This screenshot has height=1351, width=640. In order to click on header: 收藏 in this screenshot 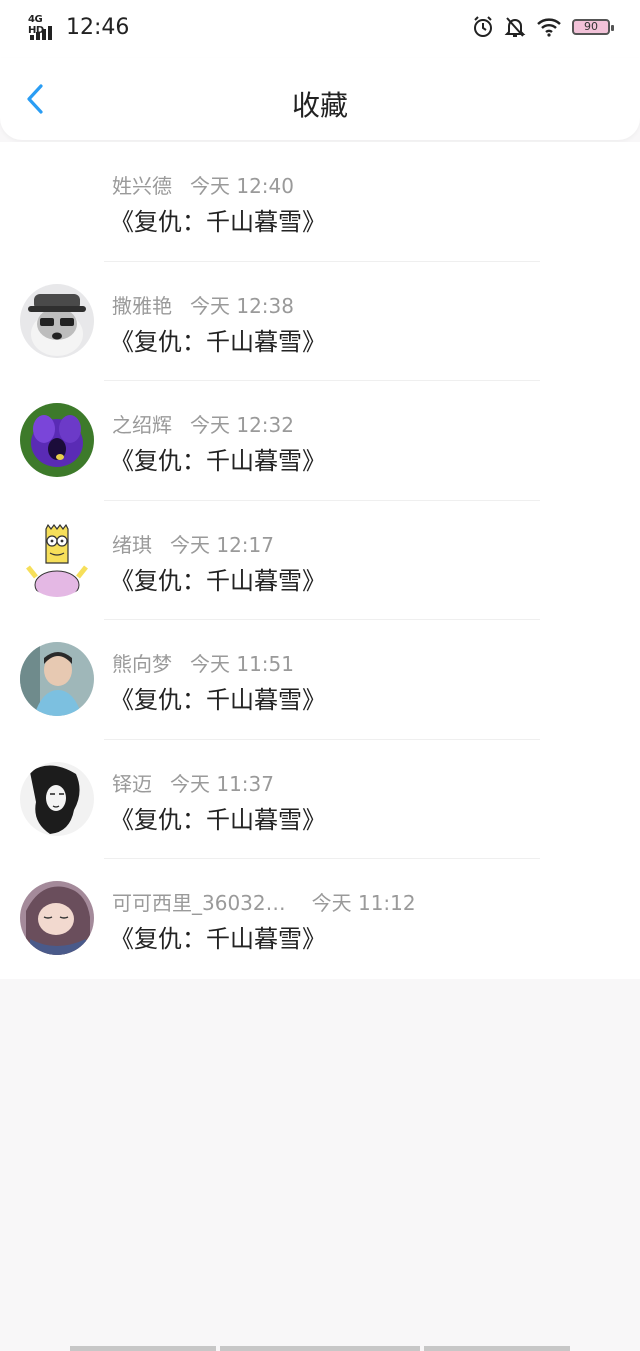, I will do `click(320, 99)`.